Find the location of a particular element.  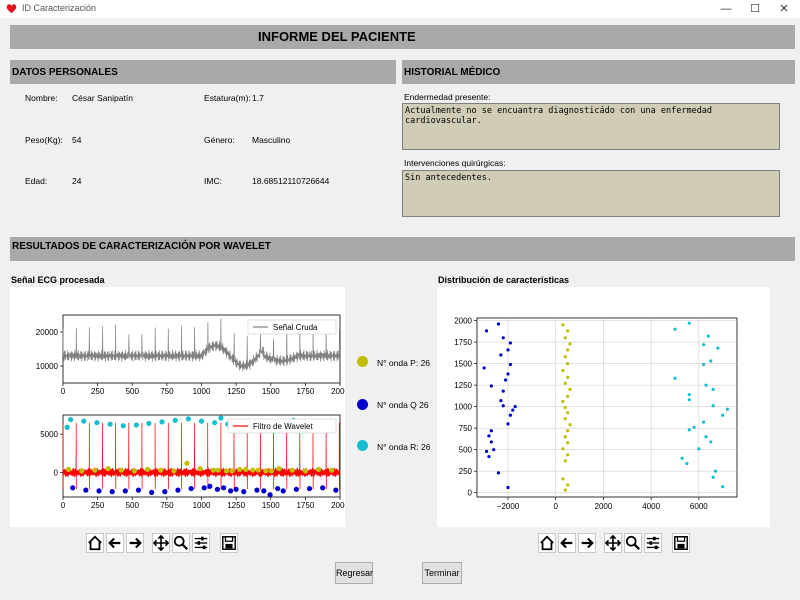

peso-label: Peso(Kg): is located at coordinates (44, 140).